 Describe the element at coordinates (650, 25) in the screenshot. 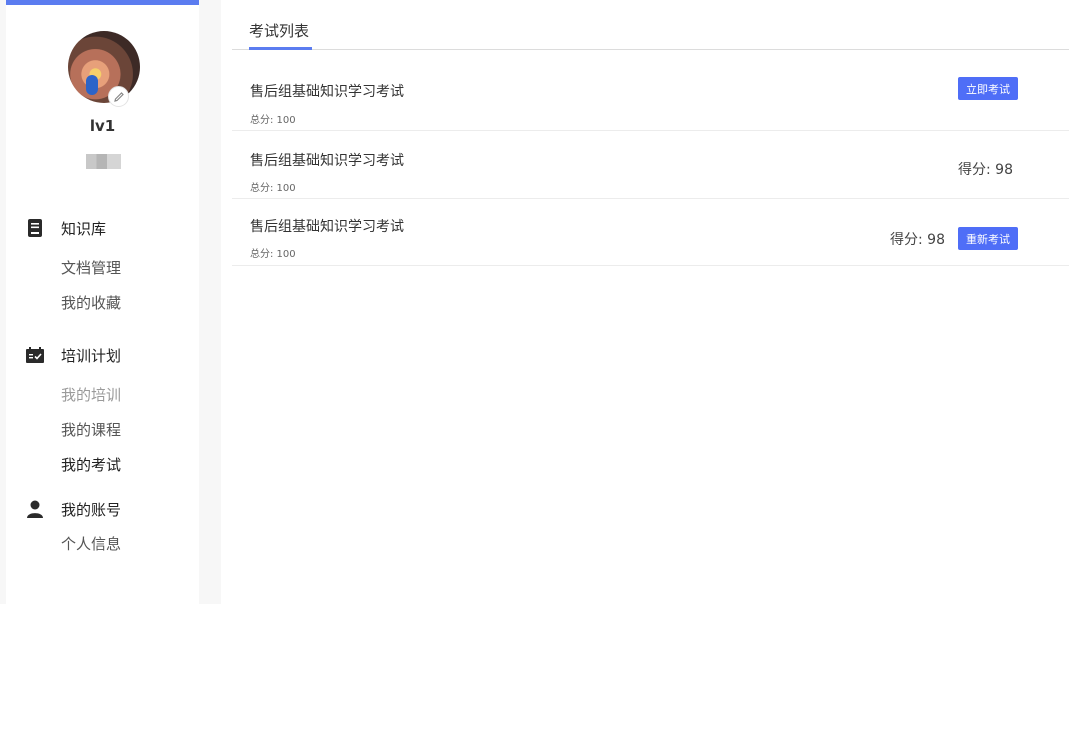

I see `tab-bar: 考试列表` at that location.